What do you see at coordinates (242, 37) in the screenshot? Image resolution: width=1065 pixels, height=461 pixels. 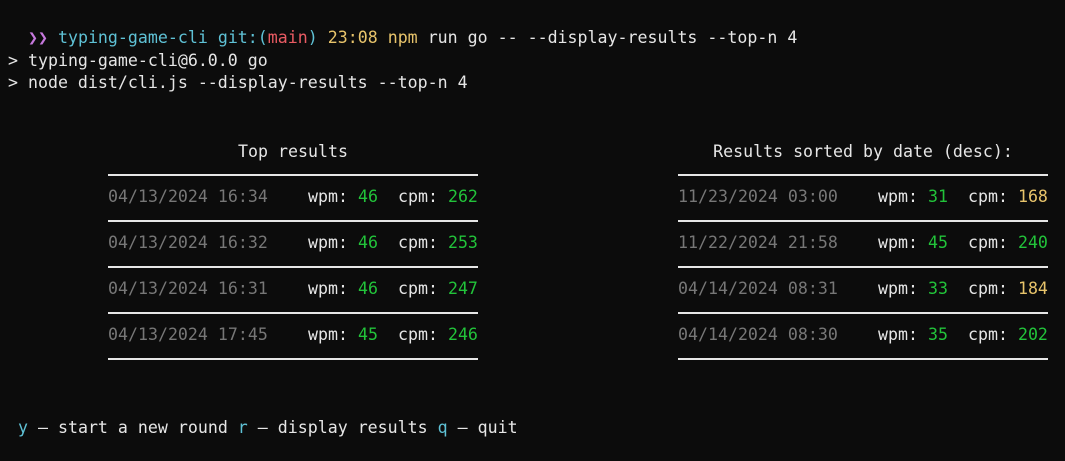 I see `prompt-git-prefix: git:(` at bounding box center [242, 37].